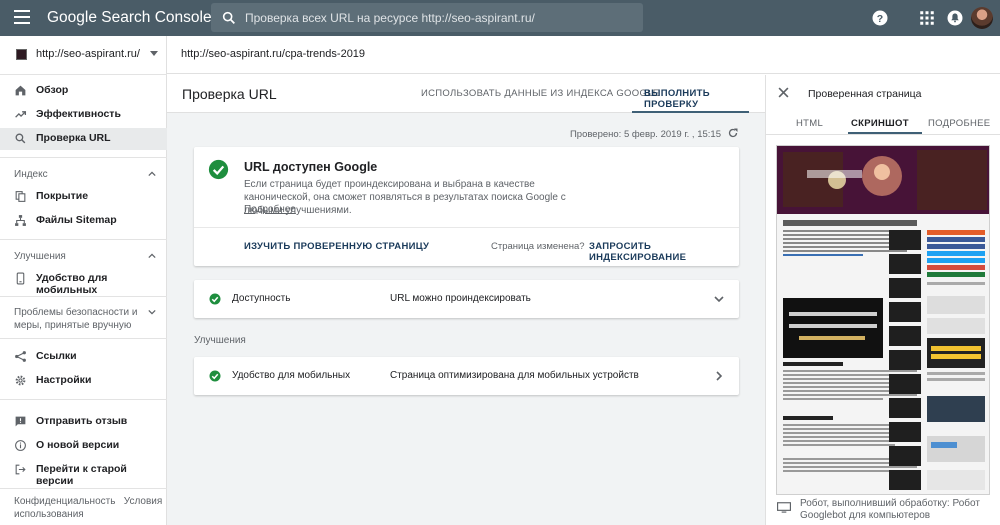  What do you see at coordinates (690, 112) in the screenshot?
I see `tab-indicator` at bounding box center [690, 112].